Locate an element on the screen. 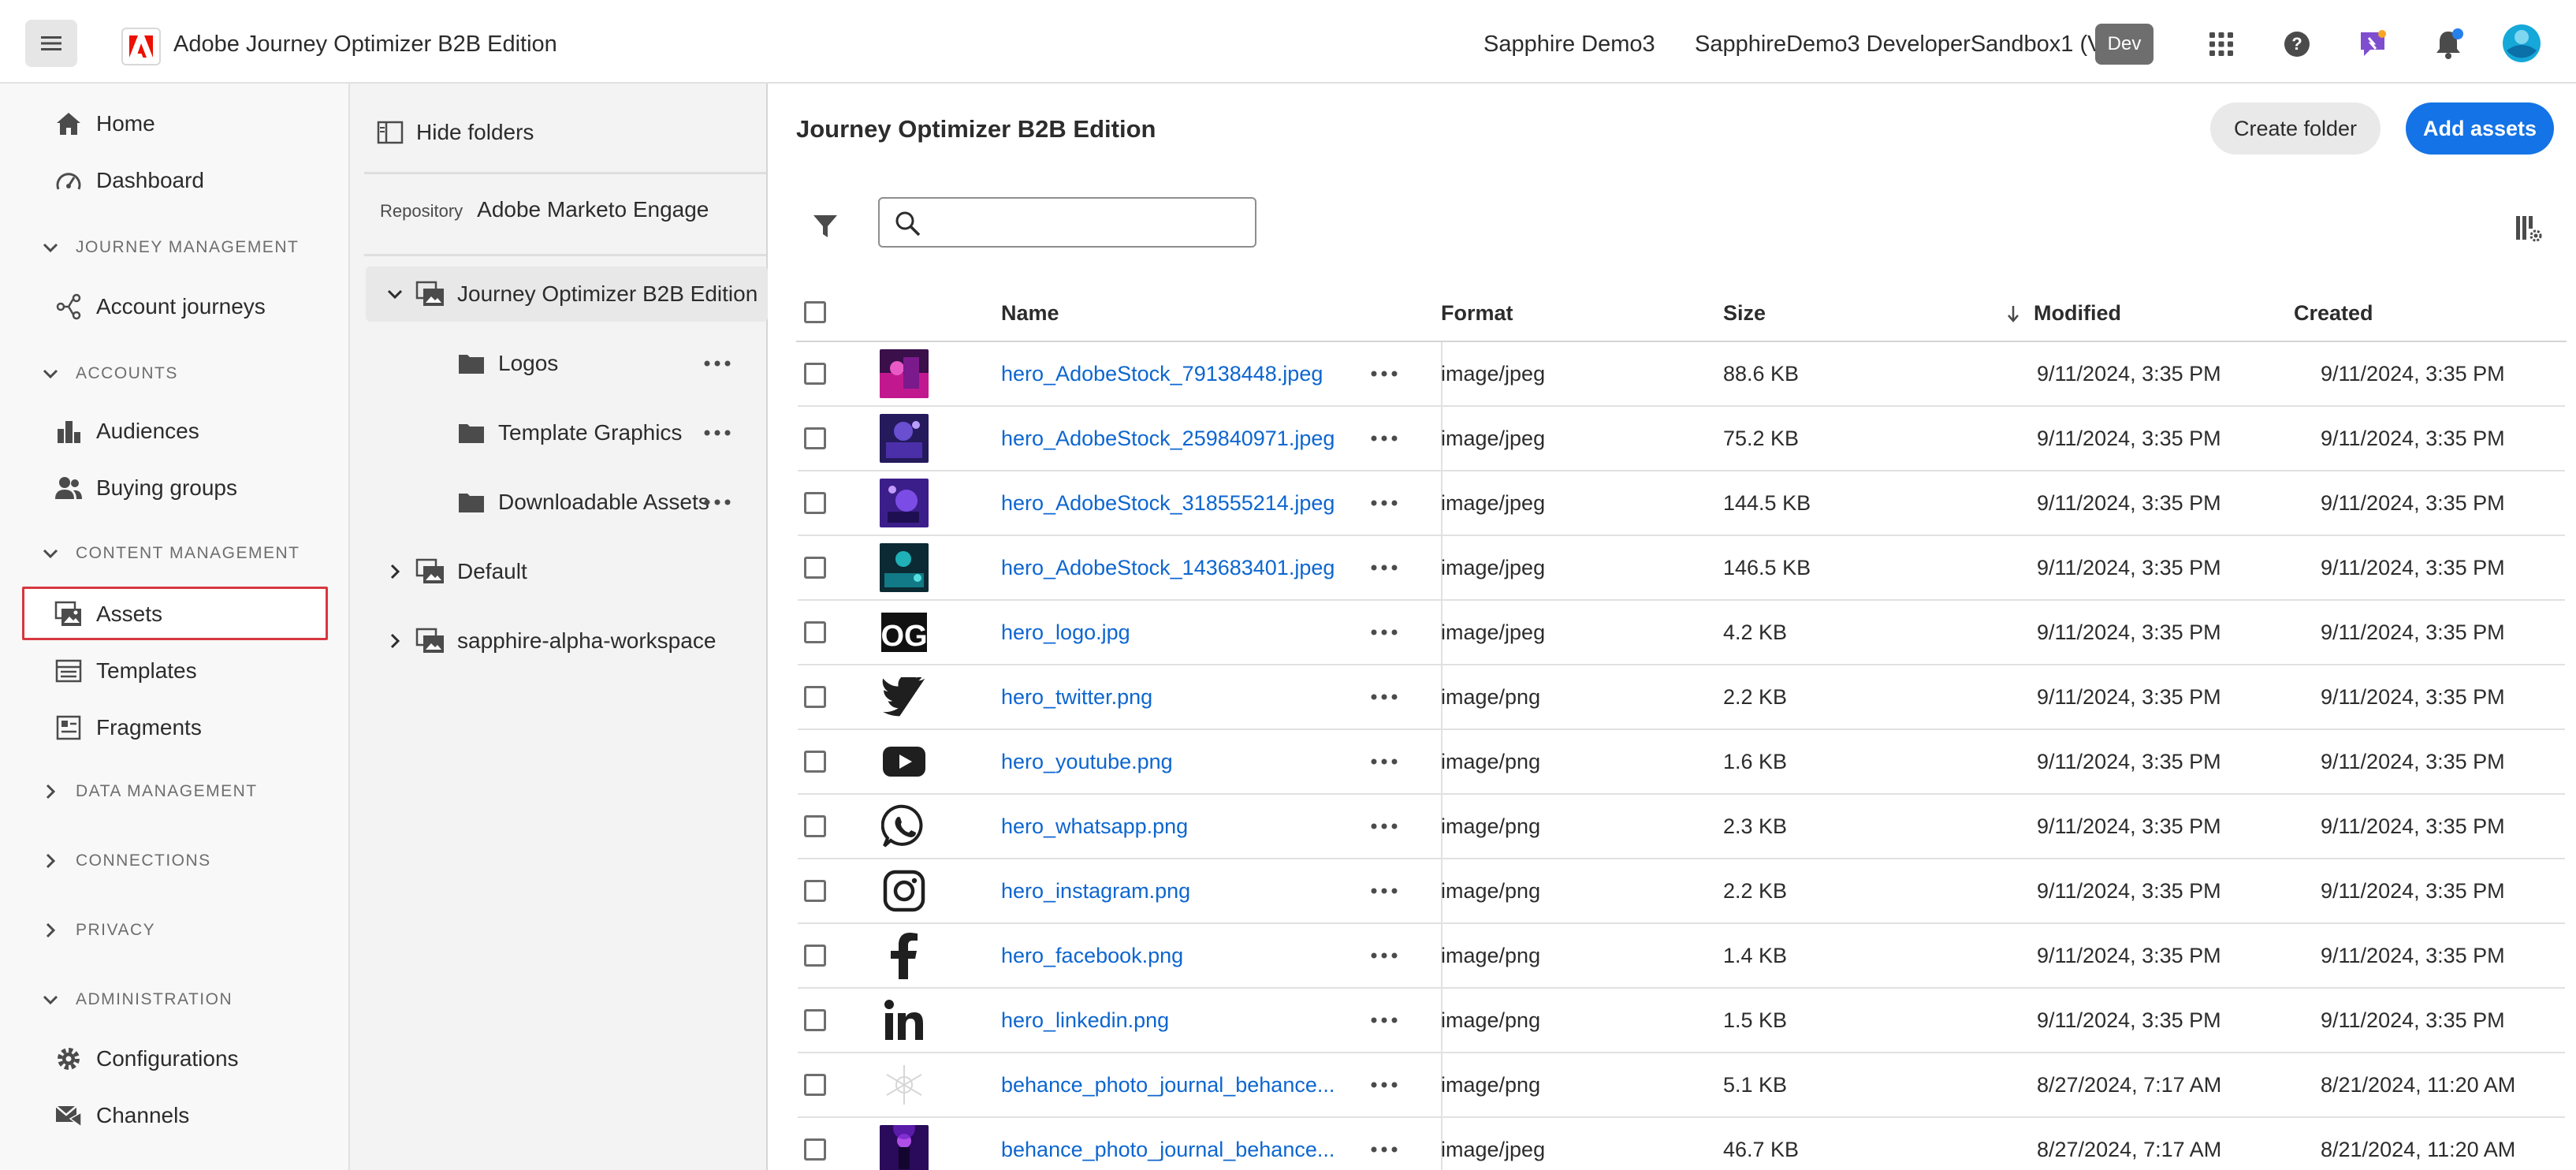 Image resolution: width=2576 pixels, height=1170 pixels. feedback-icon is located at coordinates (2372, 44).